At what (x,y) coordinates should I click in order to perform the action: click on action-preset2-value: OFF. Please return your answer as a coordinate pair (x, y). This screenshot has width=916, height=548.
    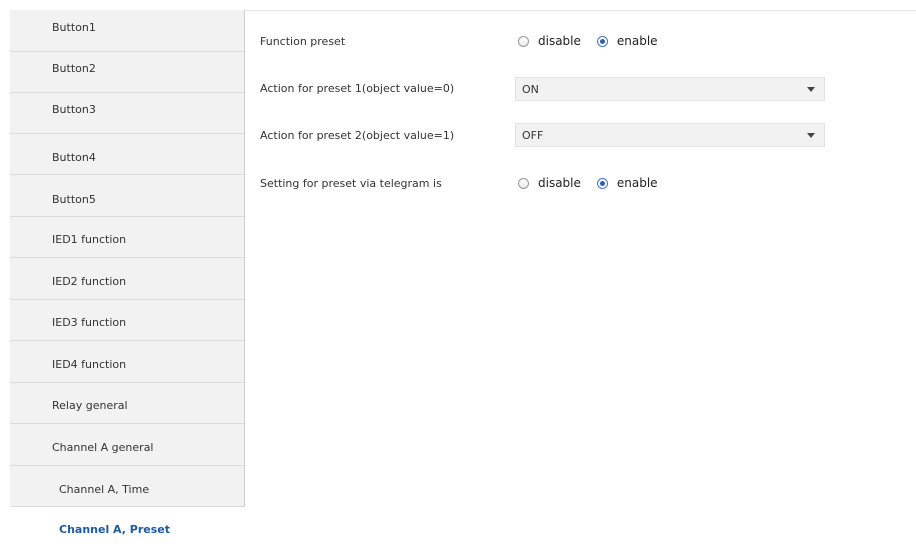
    Looking at the image, I should click on (533, 135).